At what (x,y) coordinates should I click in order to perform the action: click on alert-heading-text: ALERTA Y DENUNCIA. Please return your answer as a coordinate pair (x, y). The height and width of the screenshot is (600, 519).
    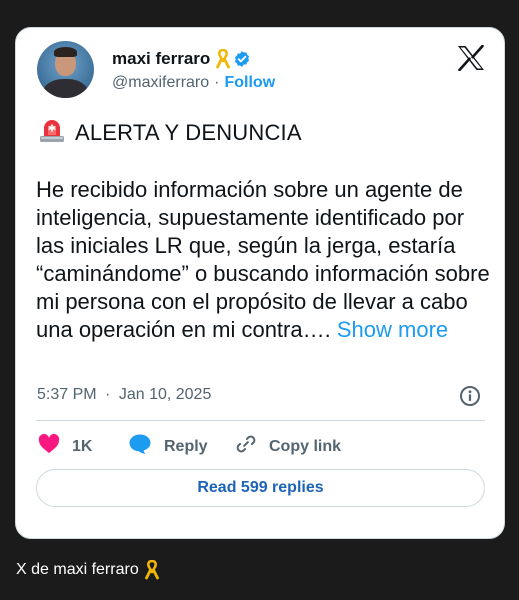
    Looking at the image, I should click on (188, 132).